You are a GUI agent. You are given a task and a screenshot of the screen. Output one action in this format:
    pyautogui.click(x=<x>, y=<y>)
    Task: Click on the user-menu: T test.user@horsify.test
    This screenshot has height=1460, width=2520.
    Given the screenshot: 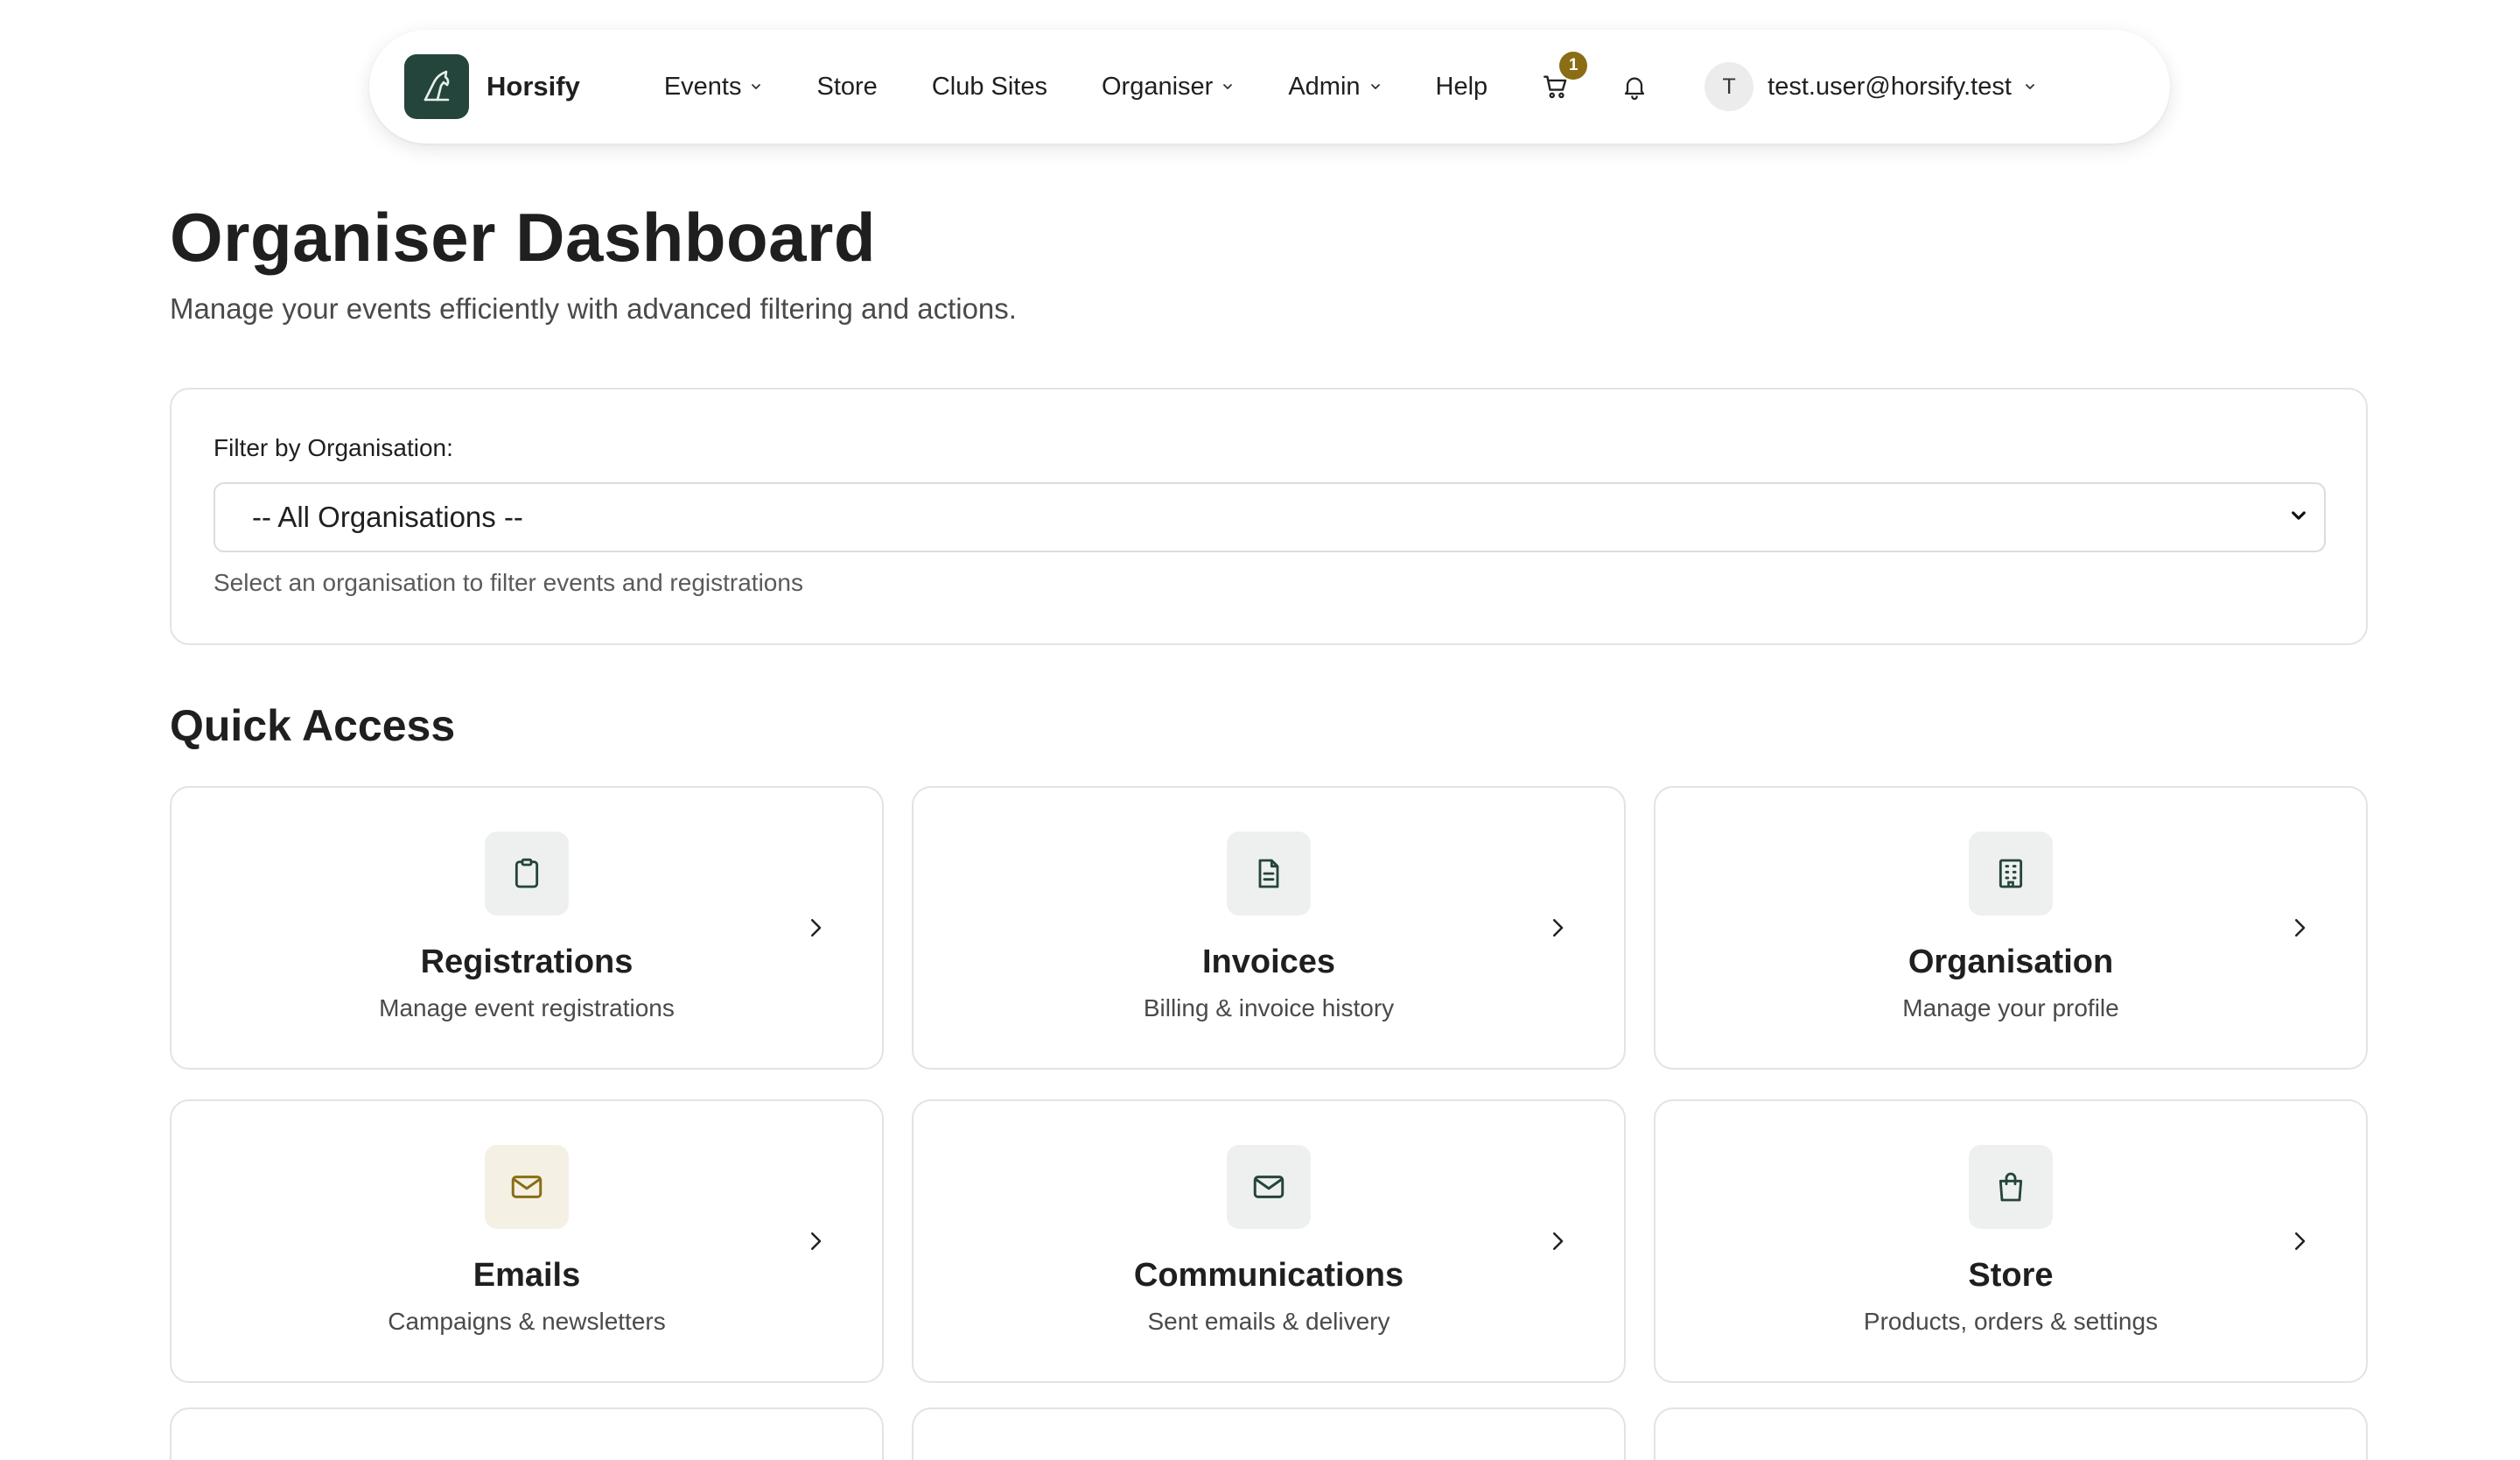 What is the action you would take?
    pyautogui.click(x=1870, y=87)
    